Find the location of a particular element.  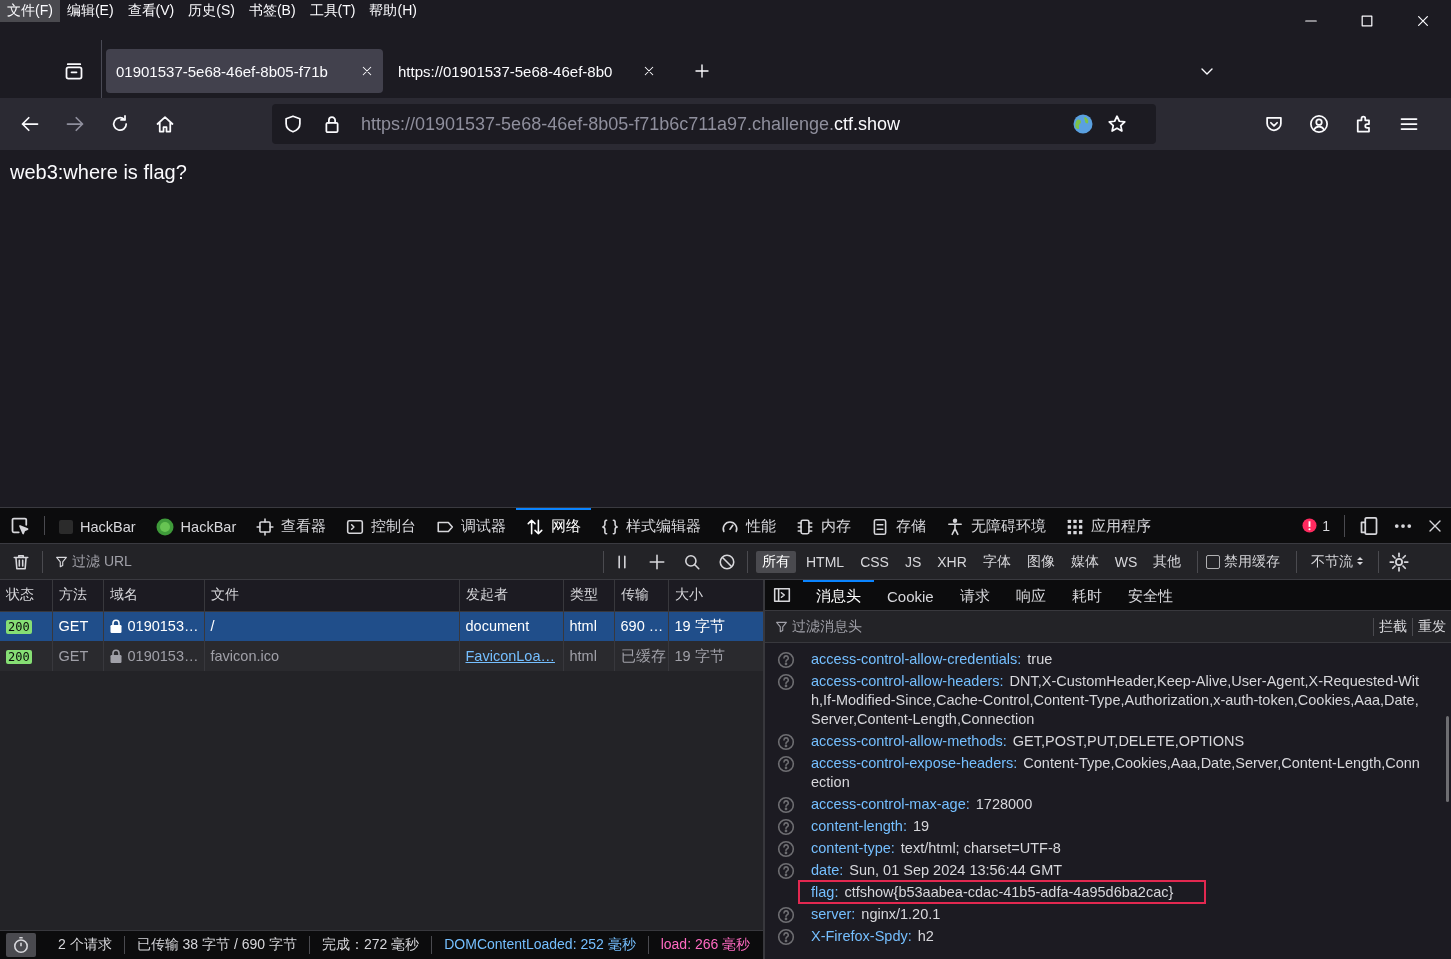

detail-tab: 请求 is located at coordinates (974, 595).